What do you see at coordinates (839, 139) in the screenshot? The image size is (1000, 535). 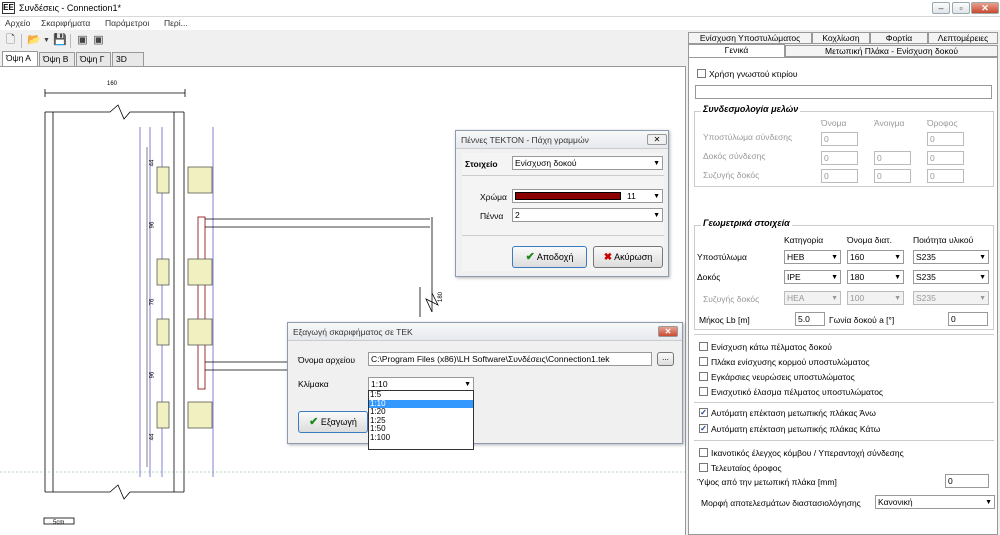 I see `connected-column-name: 0` at bounding box center [839, 139].